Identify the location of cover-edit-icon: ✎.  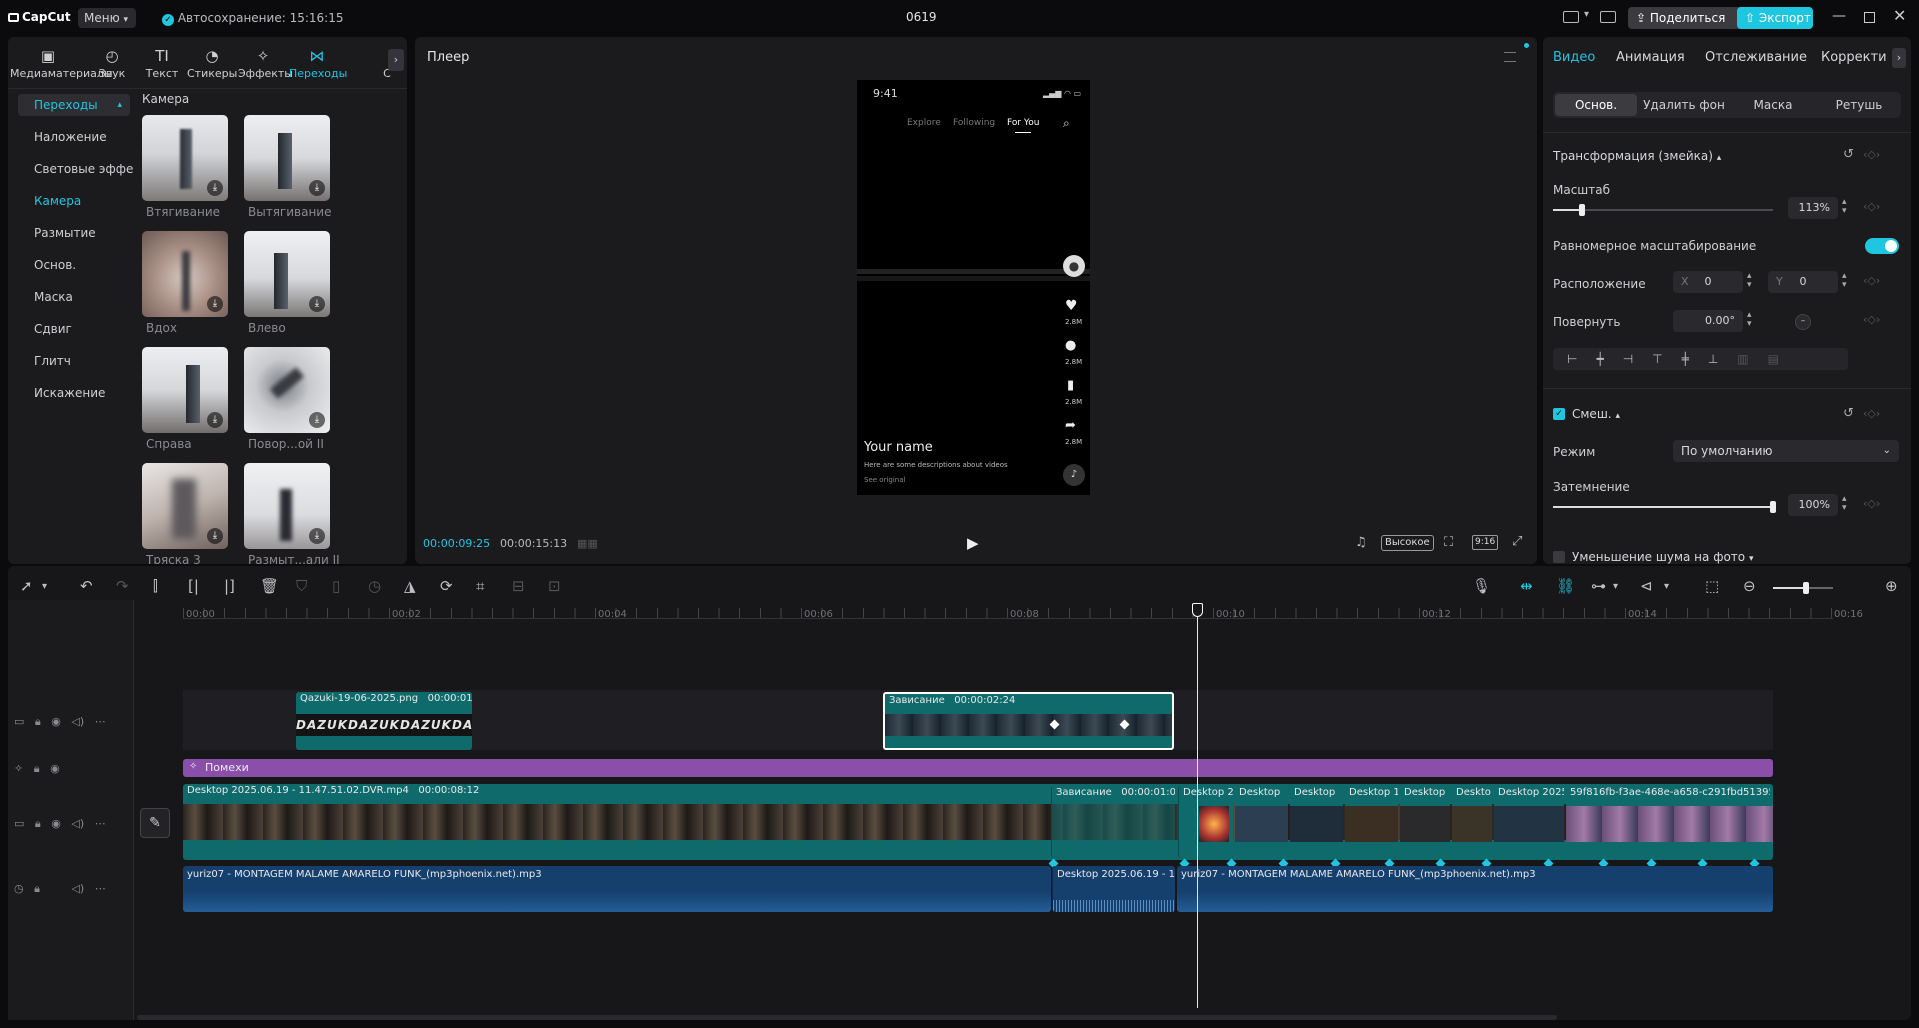
(155, 823).